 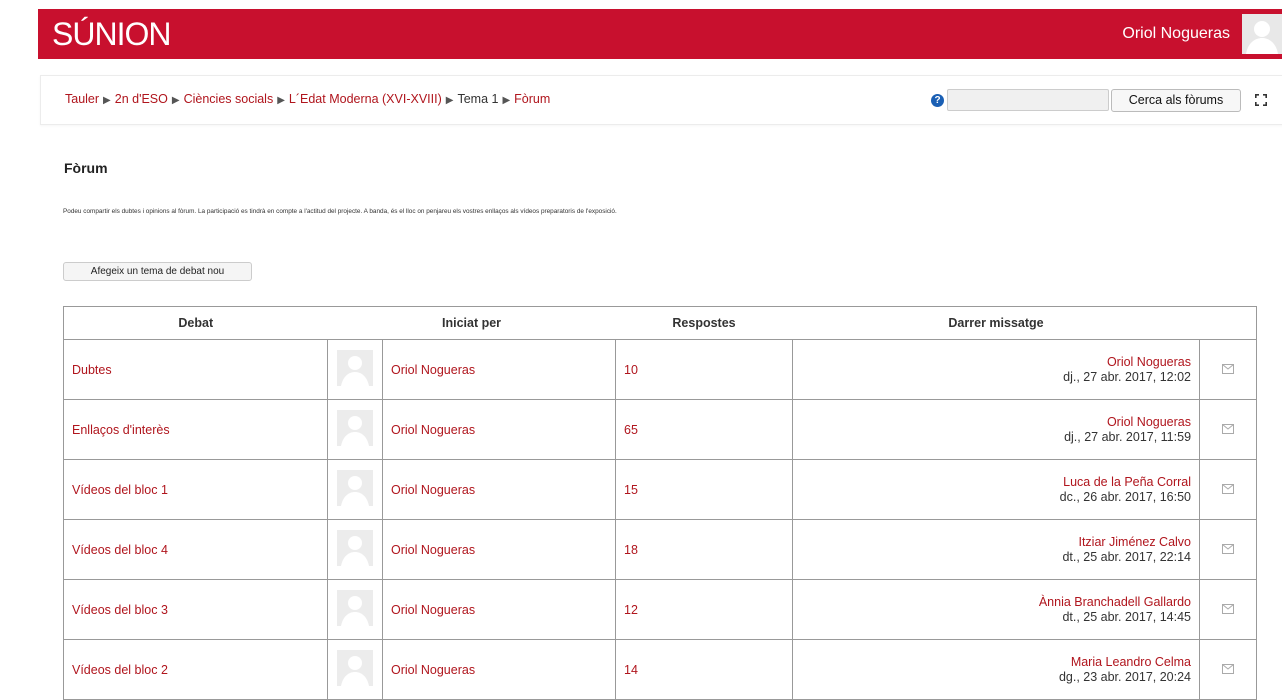 I want to click on user-menu-name: Oriol Nogueras, so click(x=1176, y=34).